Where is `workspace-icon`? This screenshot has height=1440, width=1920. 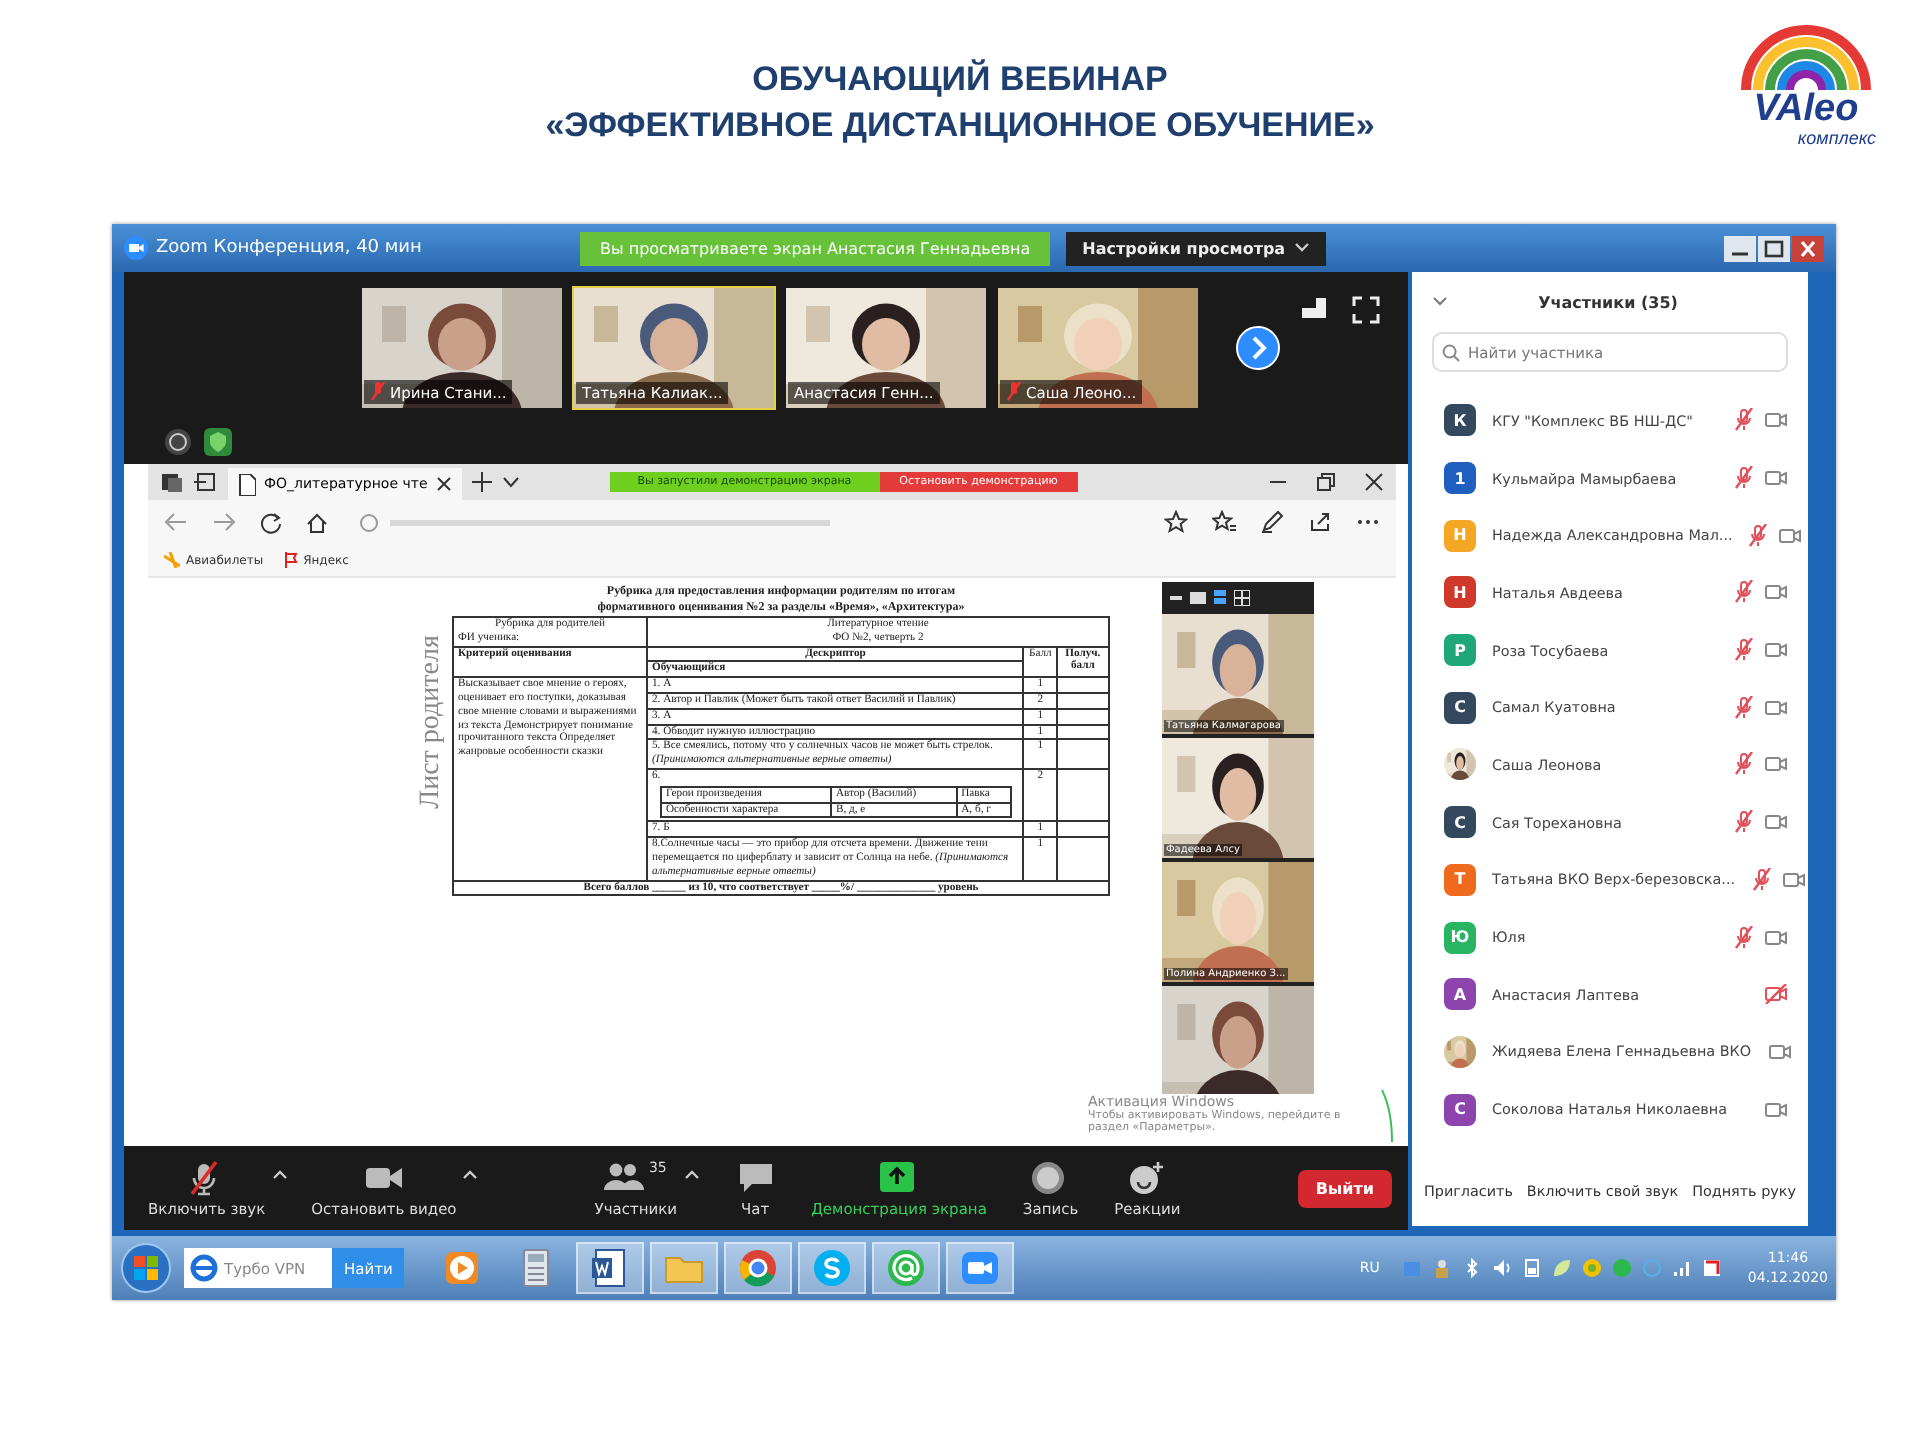 workspace-icon is located at coordinates (172, 482).